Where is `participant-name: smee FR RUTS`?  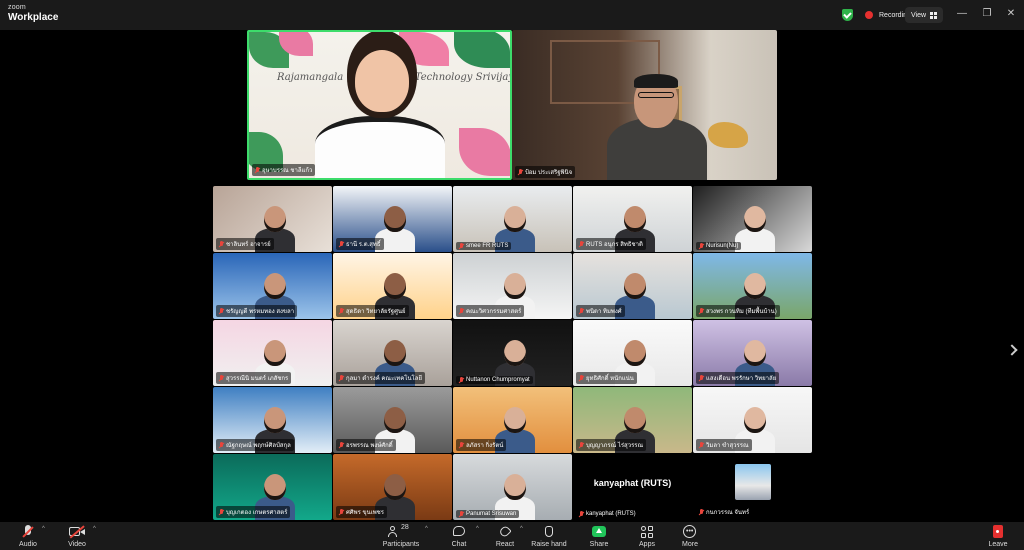 participant-name: smee FR RUTS is located at coordinates (484, 246).